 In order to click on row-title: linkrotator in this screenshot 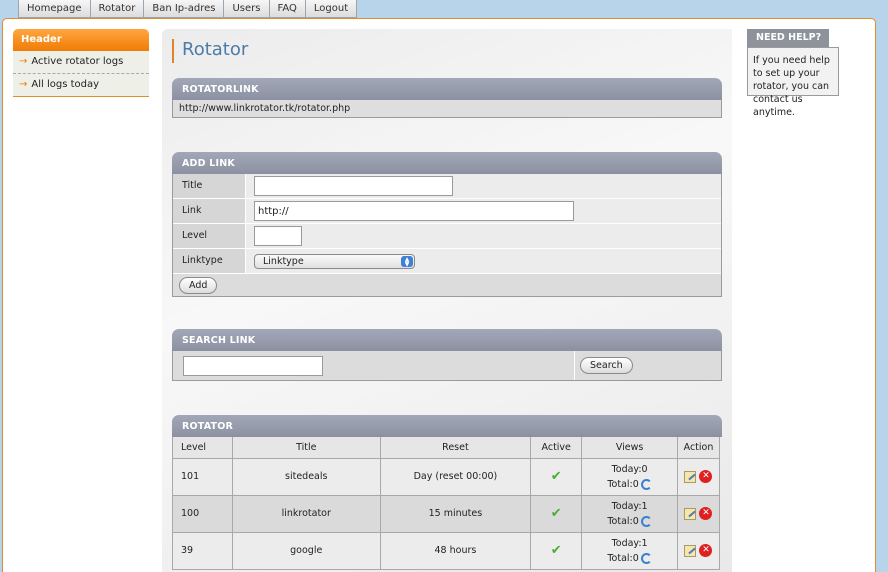, I will do `click(306, 513)`.